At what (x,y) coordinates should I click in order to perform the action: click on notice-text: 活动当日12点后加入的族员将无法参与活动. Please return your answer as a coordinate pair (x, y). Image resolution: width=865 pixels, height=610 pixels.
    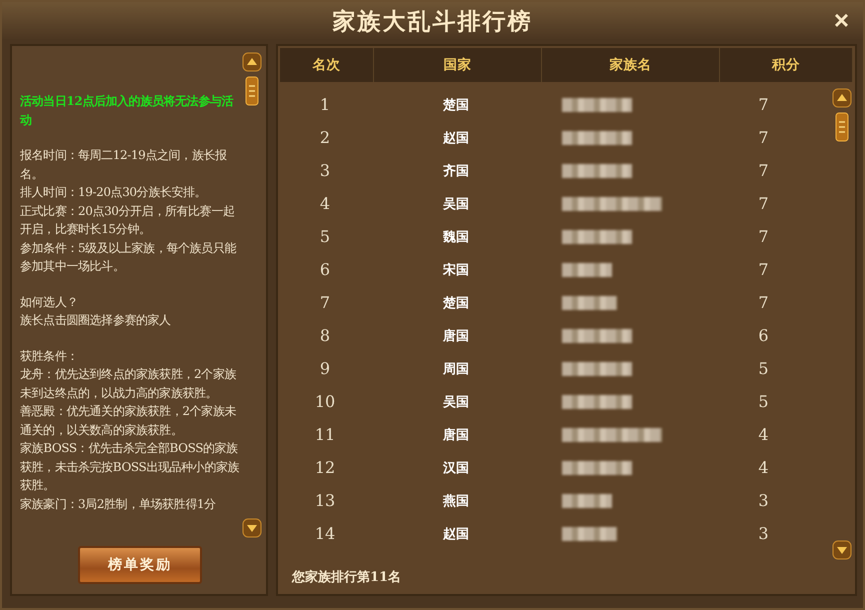
    Looking at the image, I should click on (127, 110).